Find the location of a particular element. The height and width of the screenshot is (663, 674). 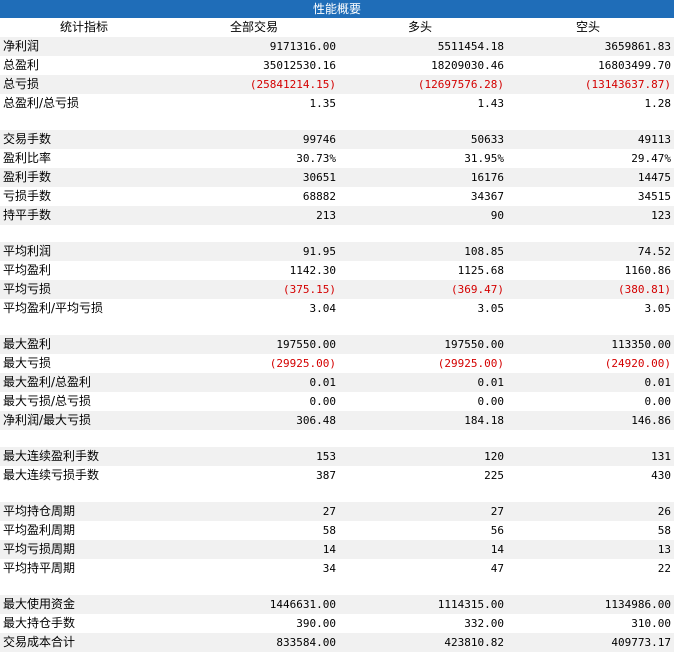

value-all-trades: 68882 is located at coordinates (319, 196).